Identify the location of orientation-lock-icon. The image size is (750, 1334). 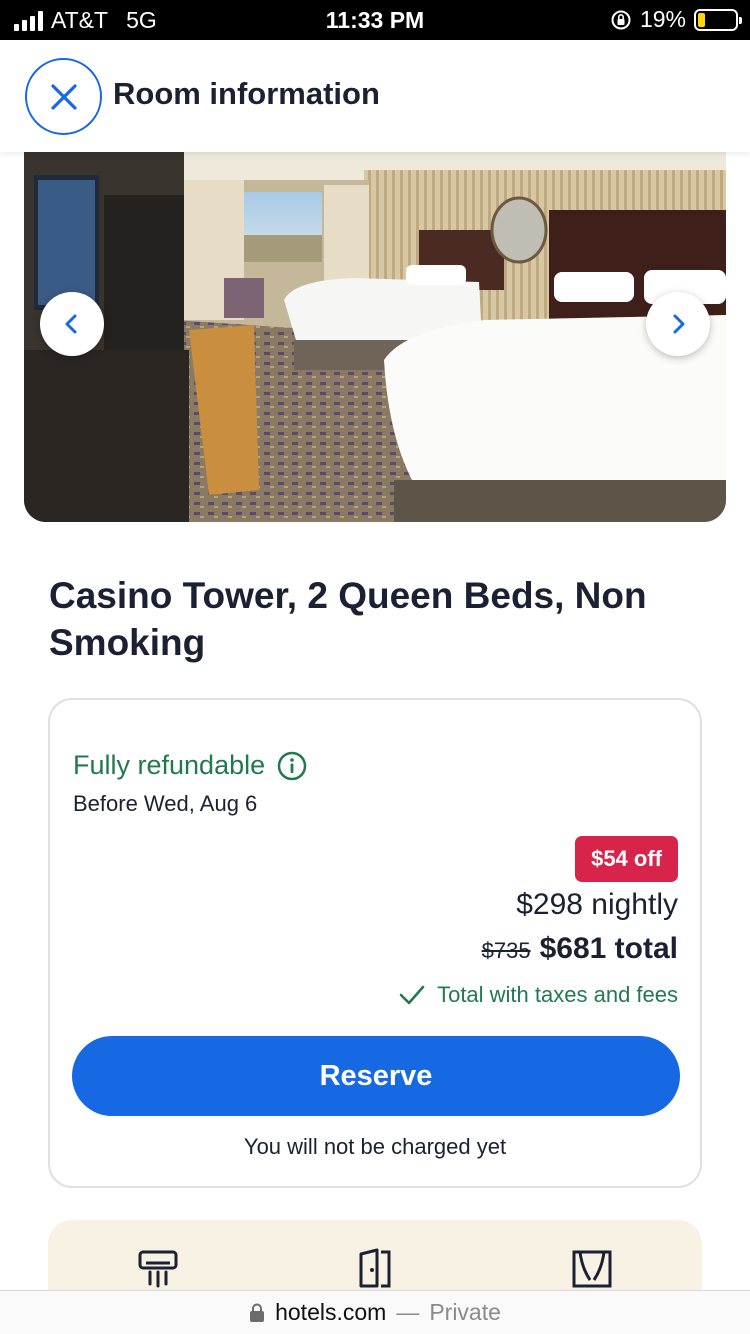
(621, 19).